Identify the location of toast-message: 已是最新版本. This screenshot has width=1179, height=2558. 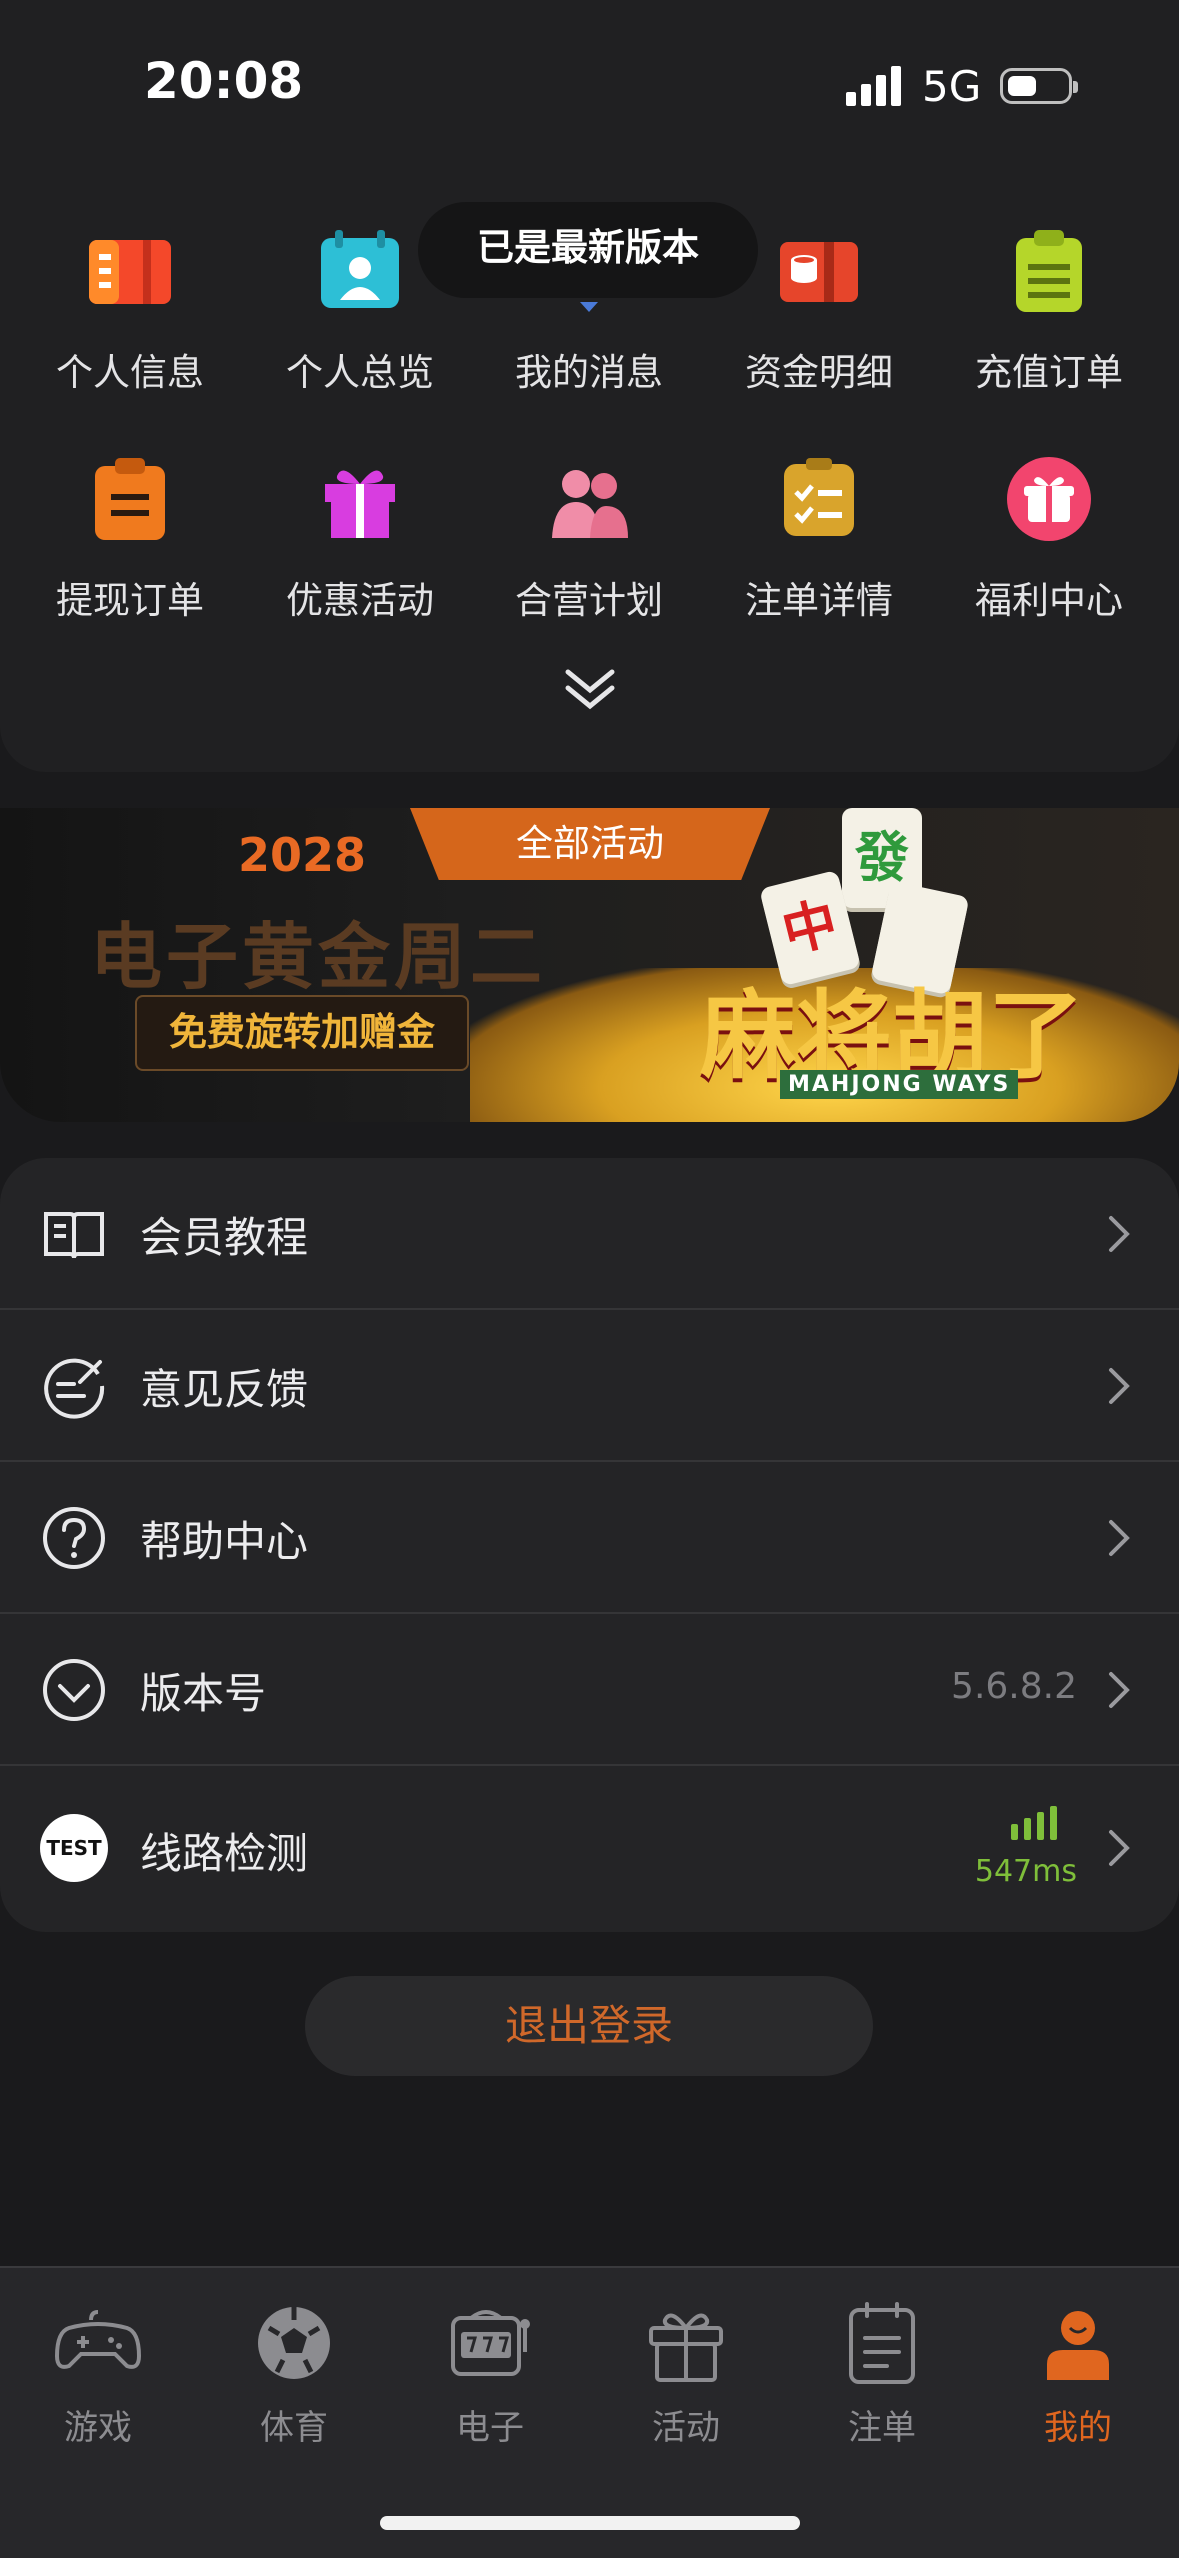
(588, 250).